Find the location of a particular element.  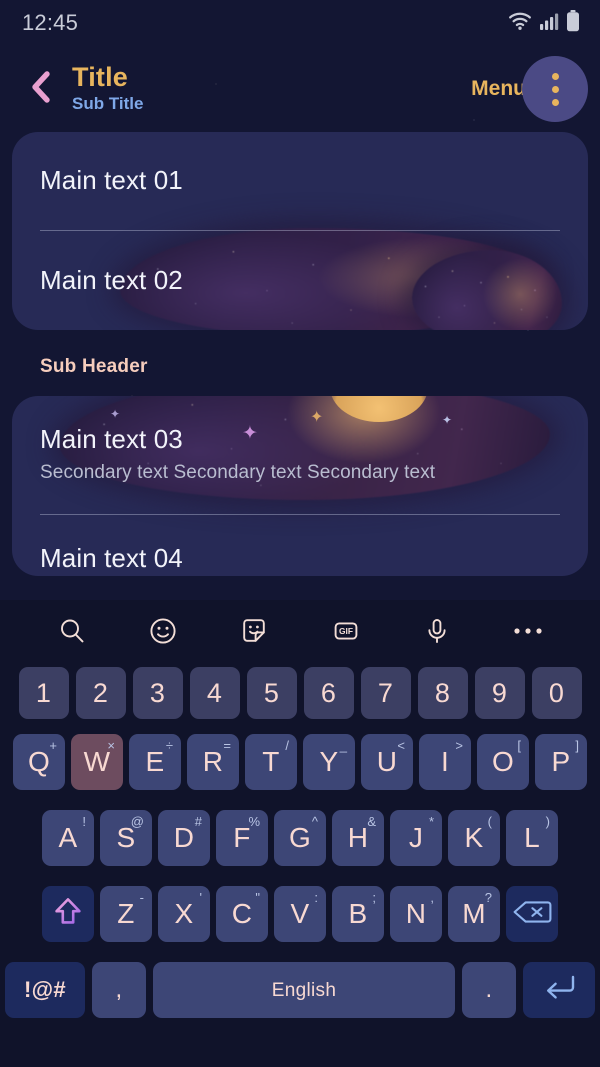

keyboard-toolbar: GIF is located at coordinates (300, 631).